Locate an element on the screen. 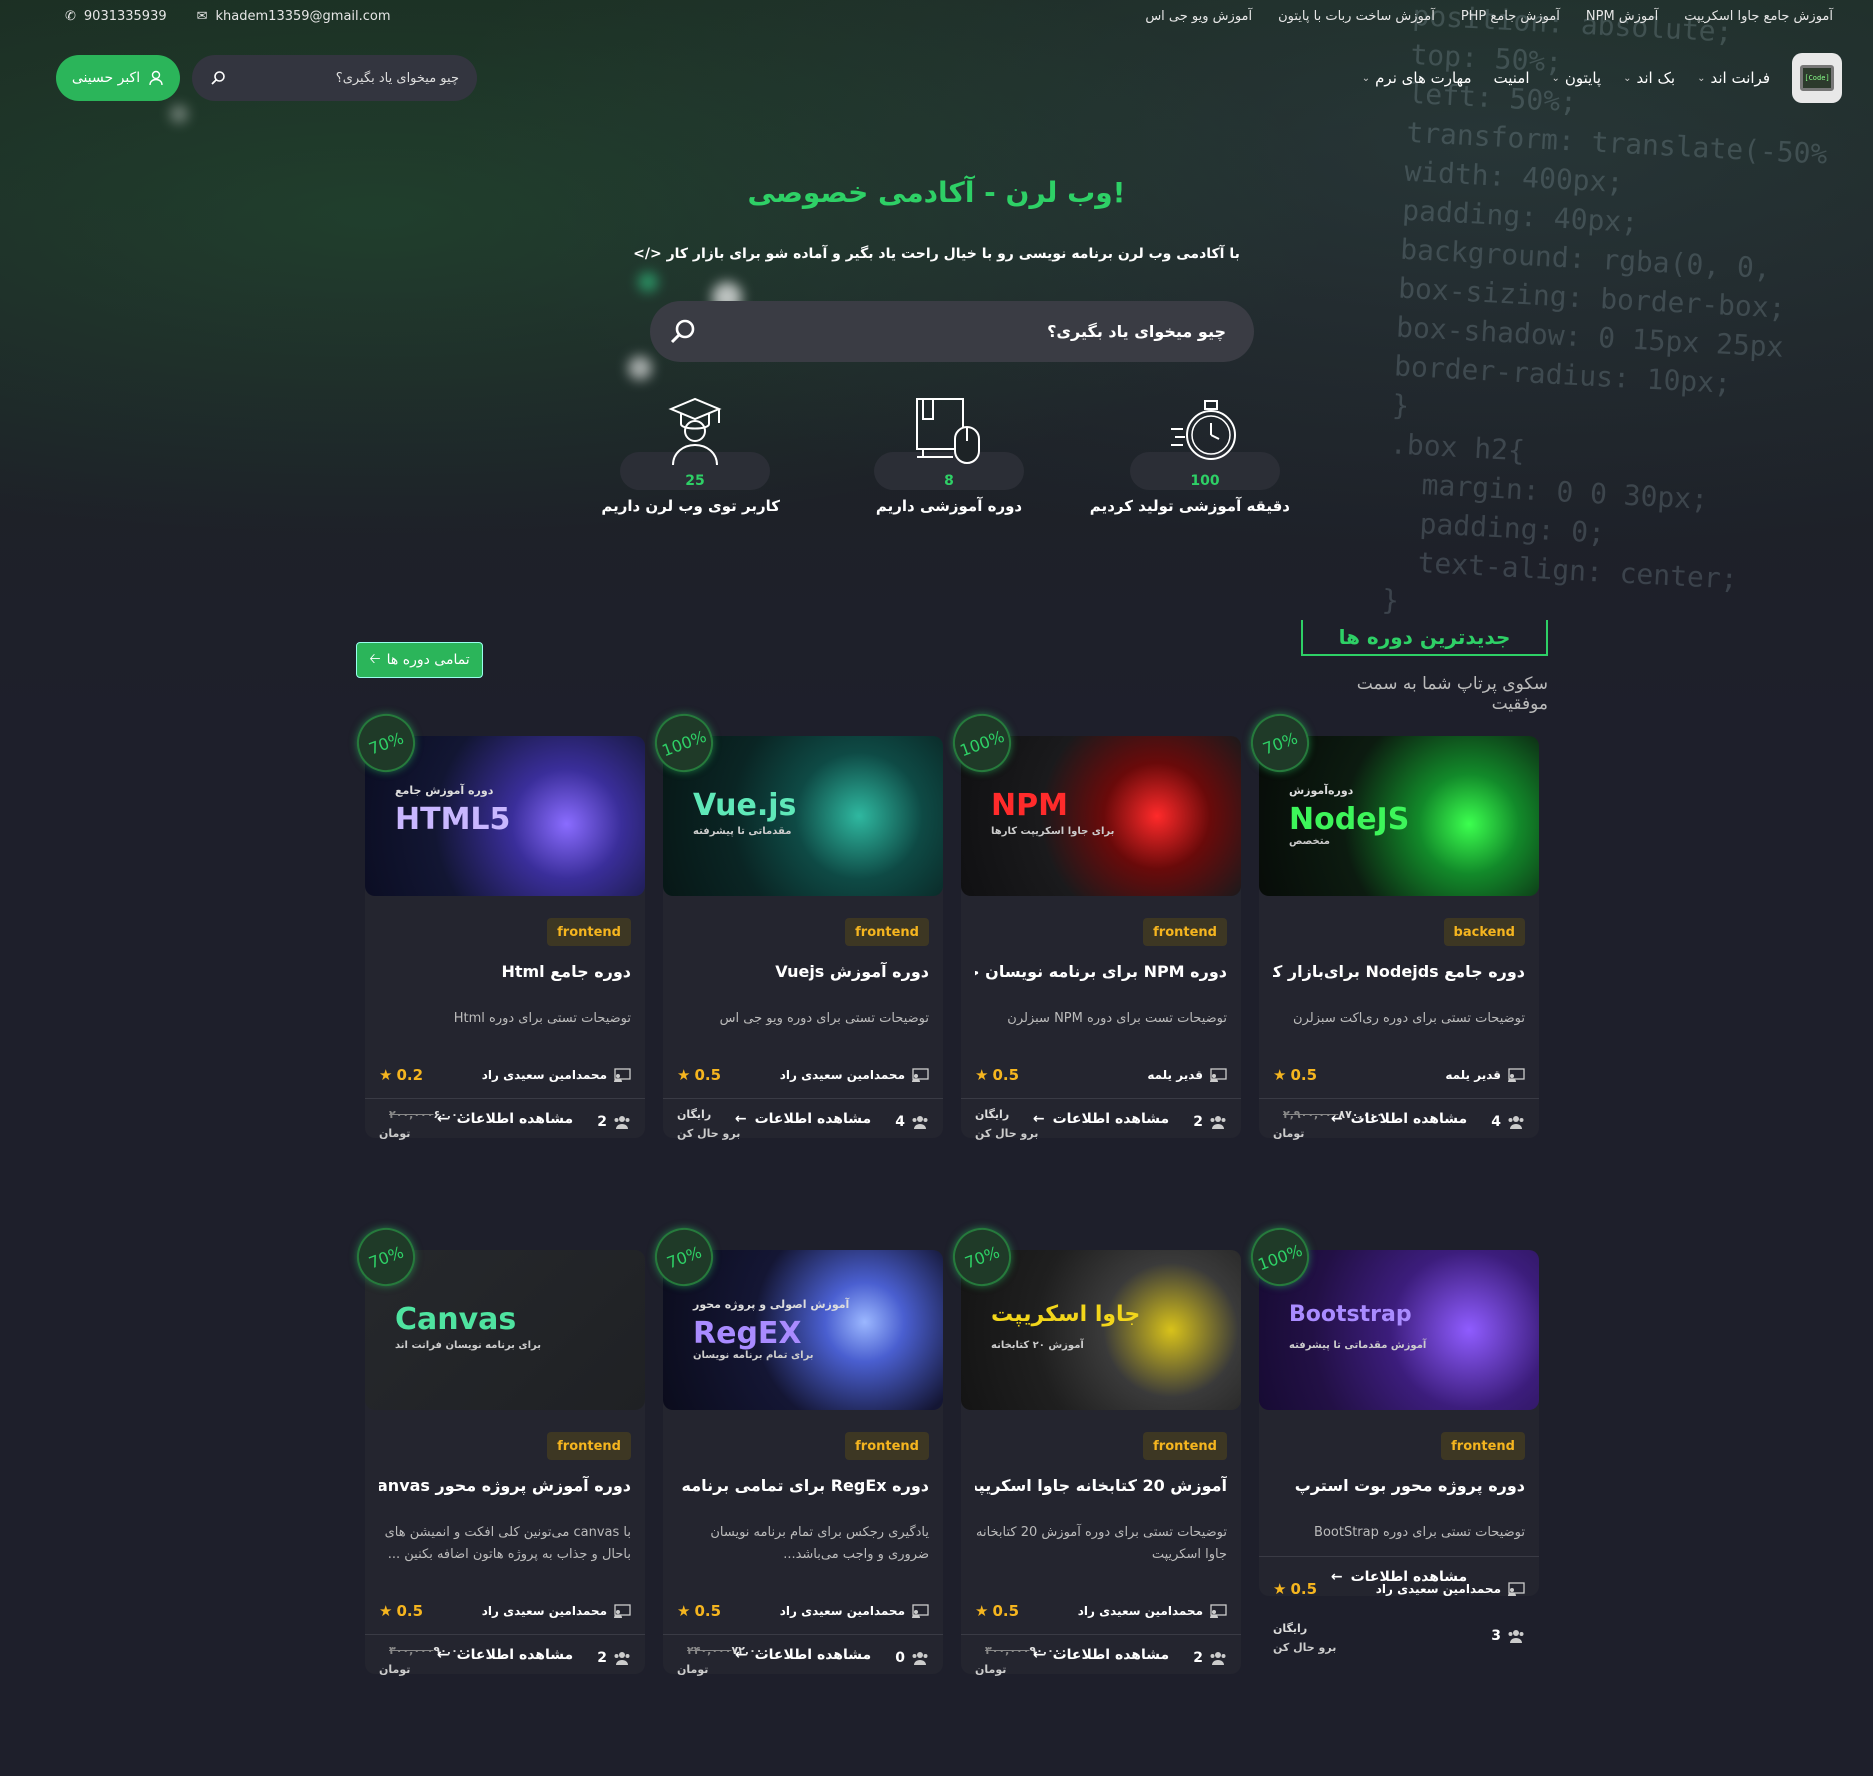  email-contact: ✉ khadem13359@gmail.com is located at coordinates (294, 16).